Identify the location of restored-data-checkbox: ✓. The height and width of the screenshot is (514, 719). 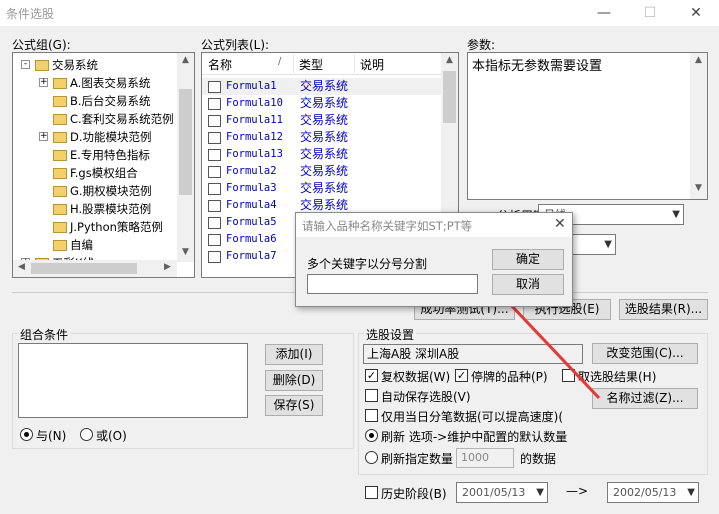
(371, 375).